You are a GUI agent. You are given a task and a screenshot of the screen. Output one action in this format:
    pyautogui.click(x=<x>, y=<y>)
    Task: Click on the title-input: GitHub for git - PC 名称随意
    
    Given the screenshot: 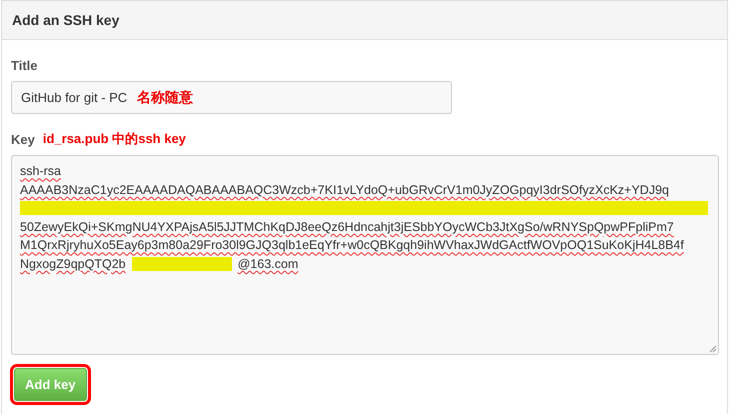 What is the action you would take?
    pyautogui.click(x=231, y=97)
    